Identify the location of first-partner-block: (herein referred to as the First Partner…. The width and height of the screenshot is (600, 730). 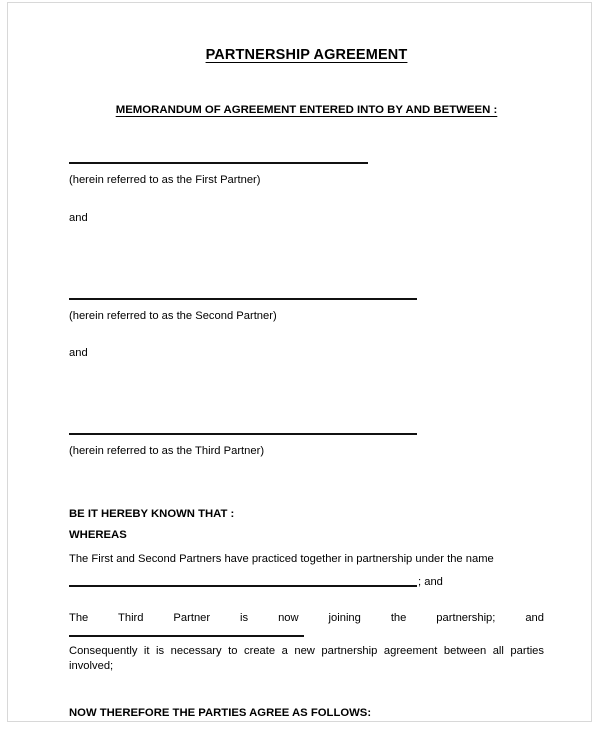
(306, 170).